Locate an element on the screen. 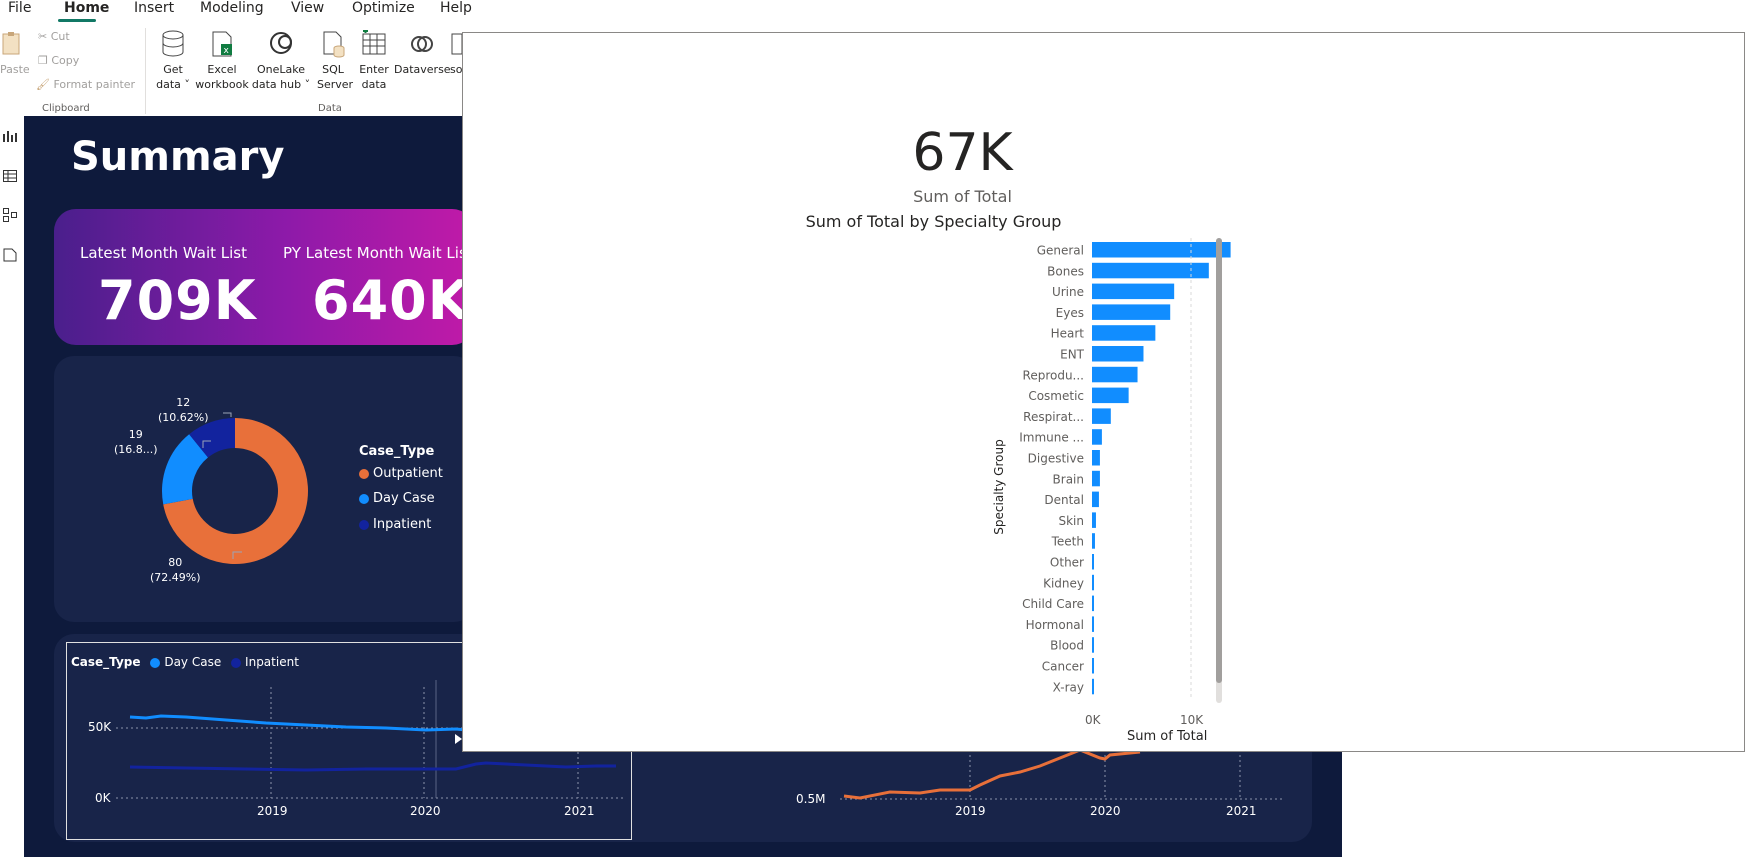 The width and height of the screenshot is (1745, 857). category-label: Other is located at coordinates (1067, 563).